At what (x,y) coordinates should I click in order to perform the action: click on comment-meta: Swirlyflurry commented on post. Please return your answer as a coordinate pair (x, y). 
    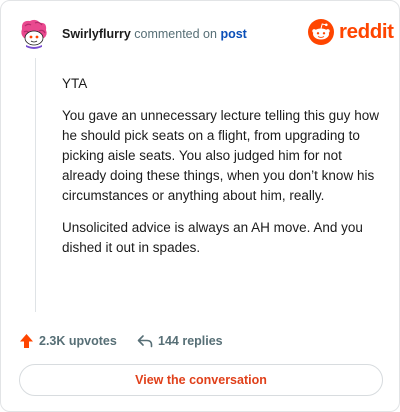
    Looking at the image, I should click on (154, 34).